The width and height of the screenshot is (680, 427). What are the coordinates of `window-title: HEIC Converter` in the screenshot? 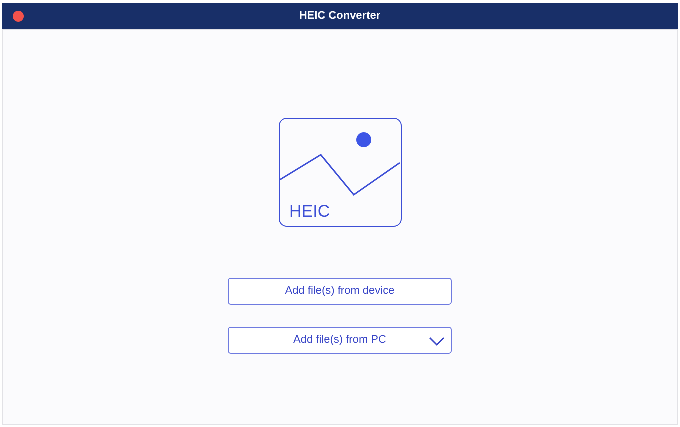 It's located at (340, 16).